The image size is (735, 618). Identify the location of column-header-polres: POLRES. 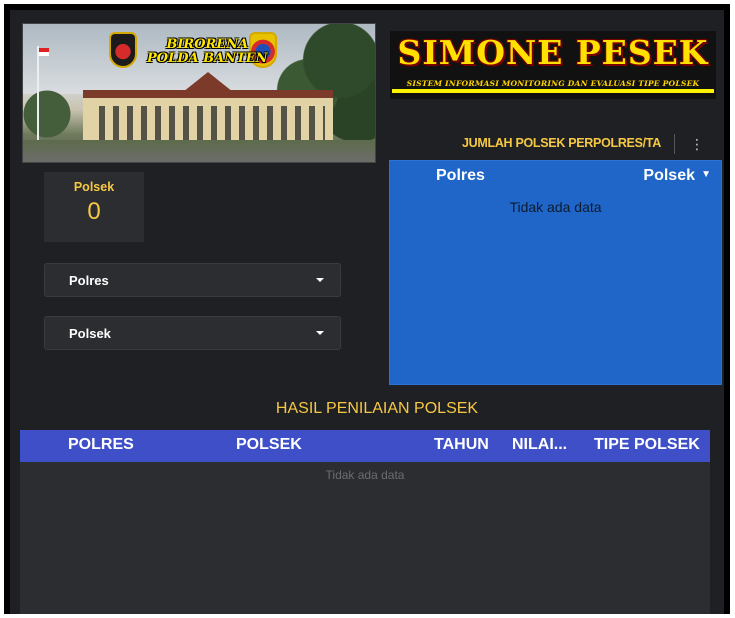
(101, 445).